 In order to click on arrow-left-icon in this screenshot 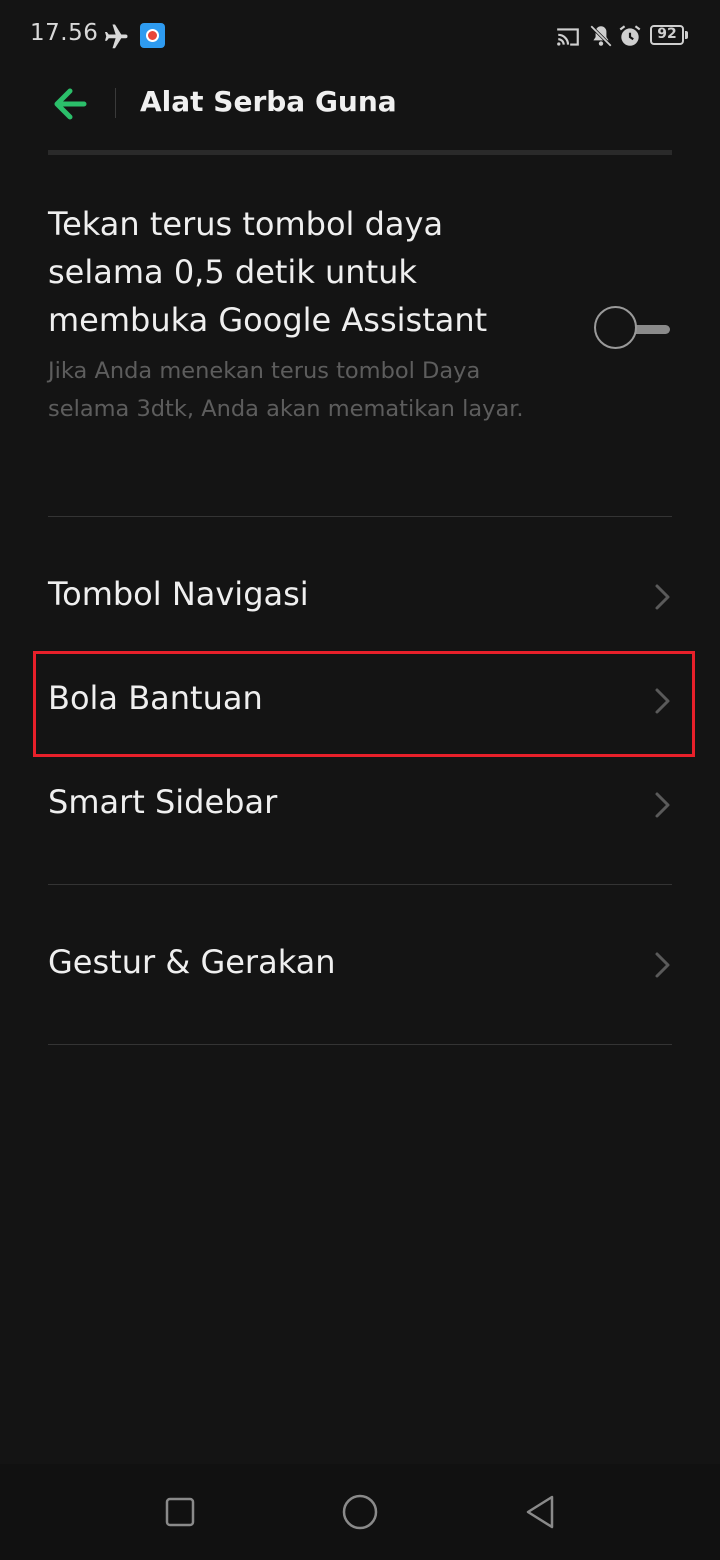, I will do `click(70, 104)`.